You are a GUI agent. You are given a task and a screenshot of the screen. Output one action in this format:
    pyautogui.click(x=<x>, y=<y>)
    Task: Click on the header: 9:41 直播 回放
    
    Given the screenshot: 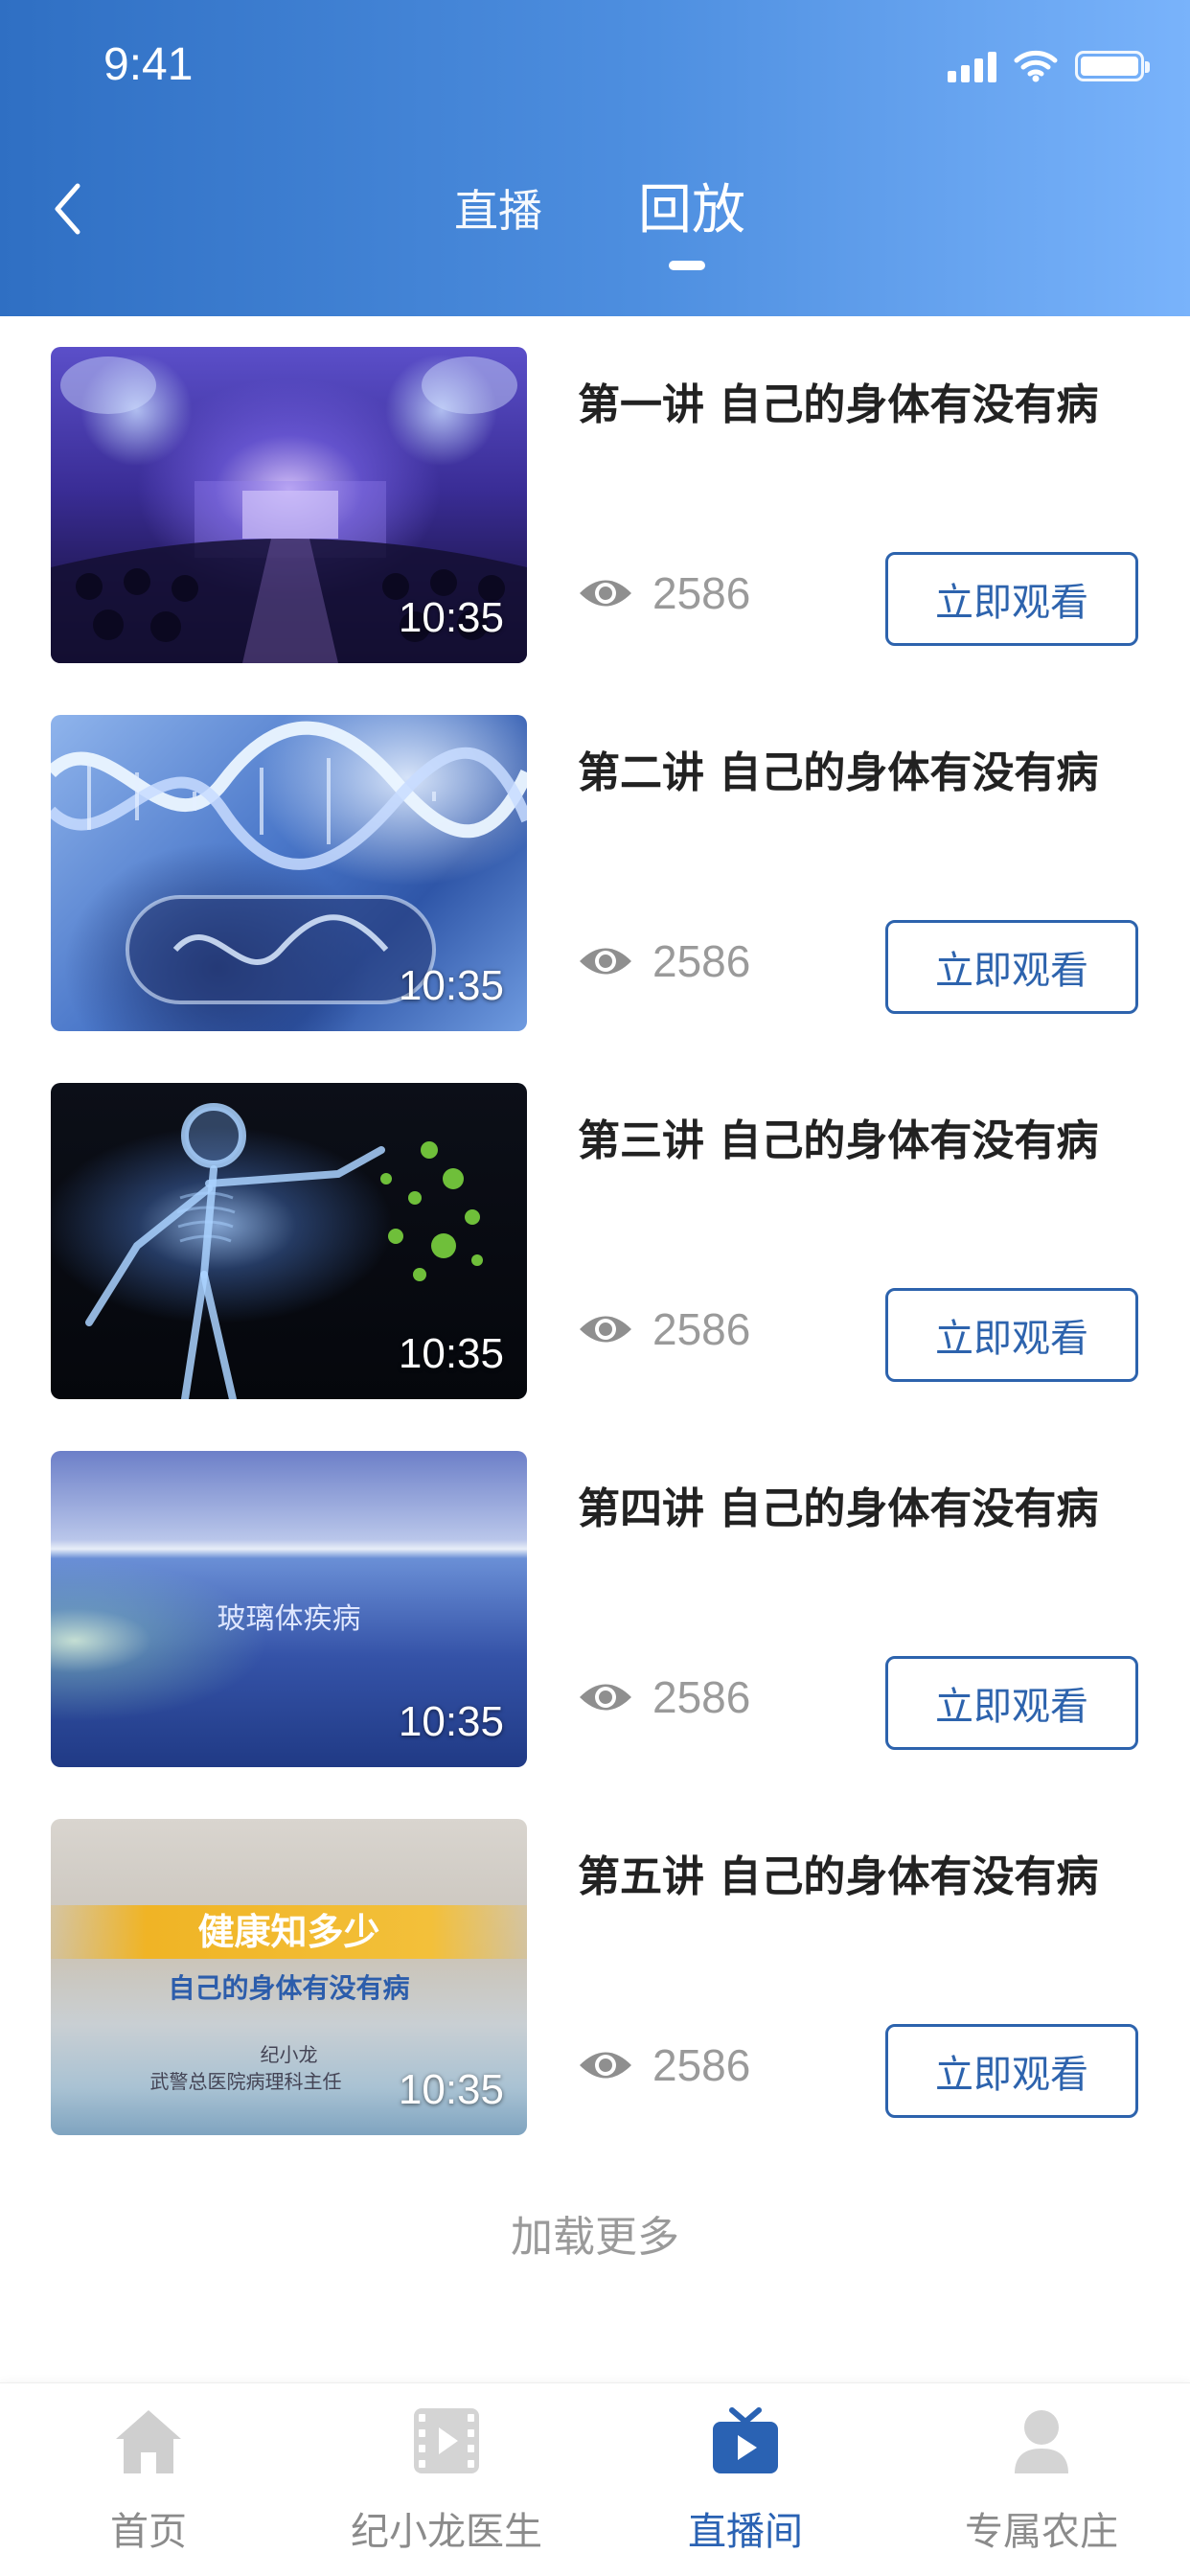 What is the action you would take?
    pyautogui.click(x=595, y=158)
    